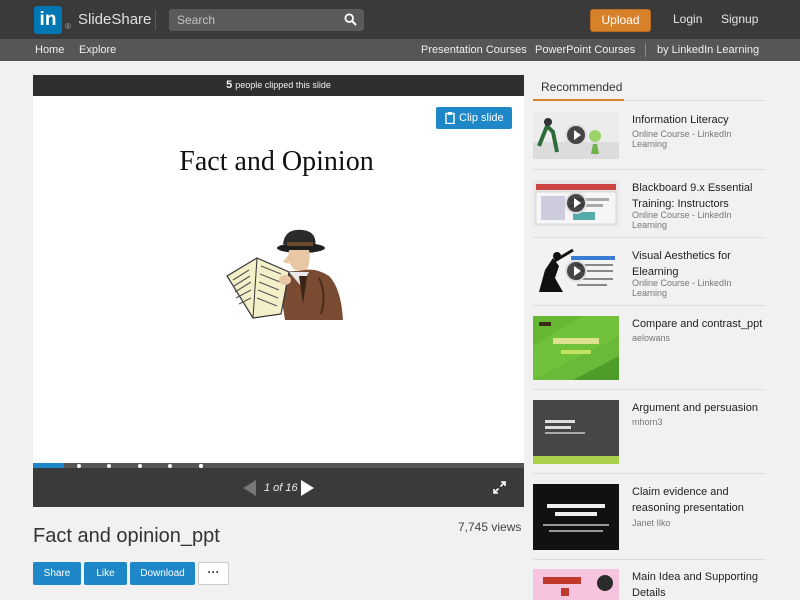 The width and height of the screenshot is (800, 600). What do you see at coordinates (257, 20) in the screenshot?
I see `search-input` at bounding box center [257, 20].